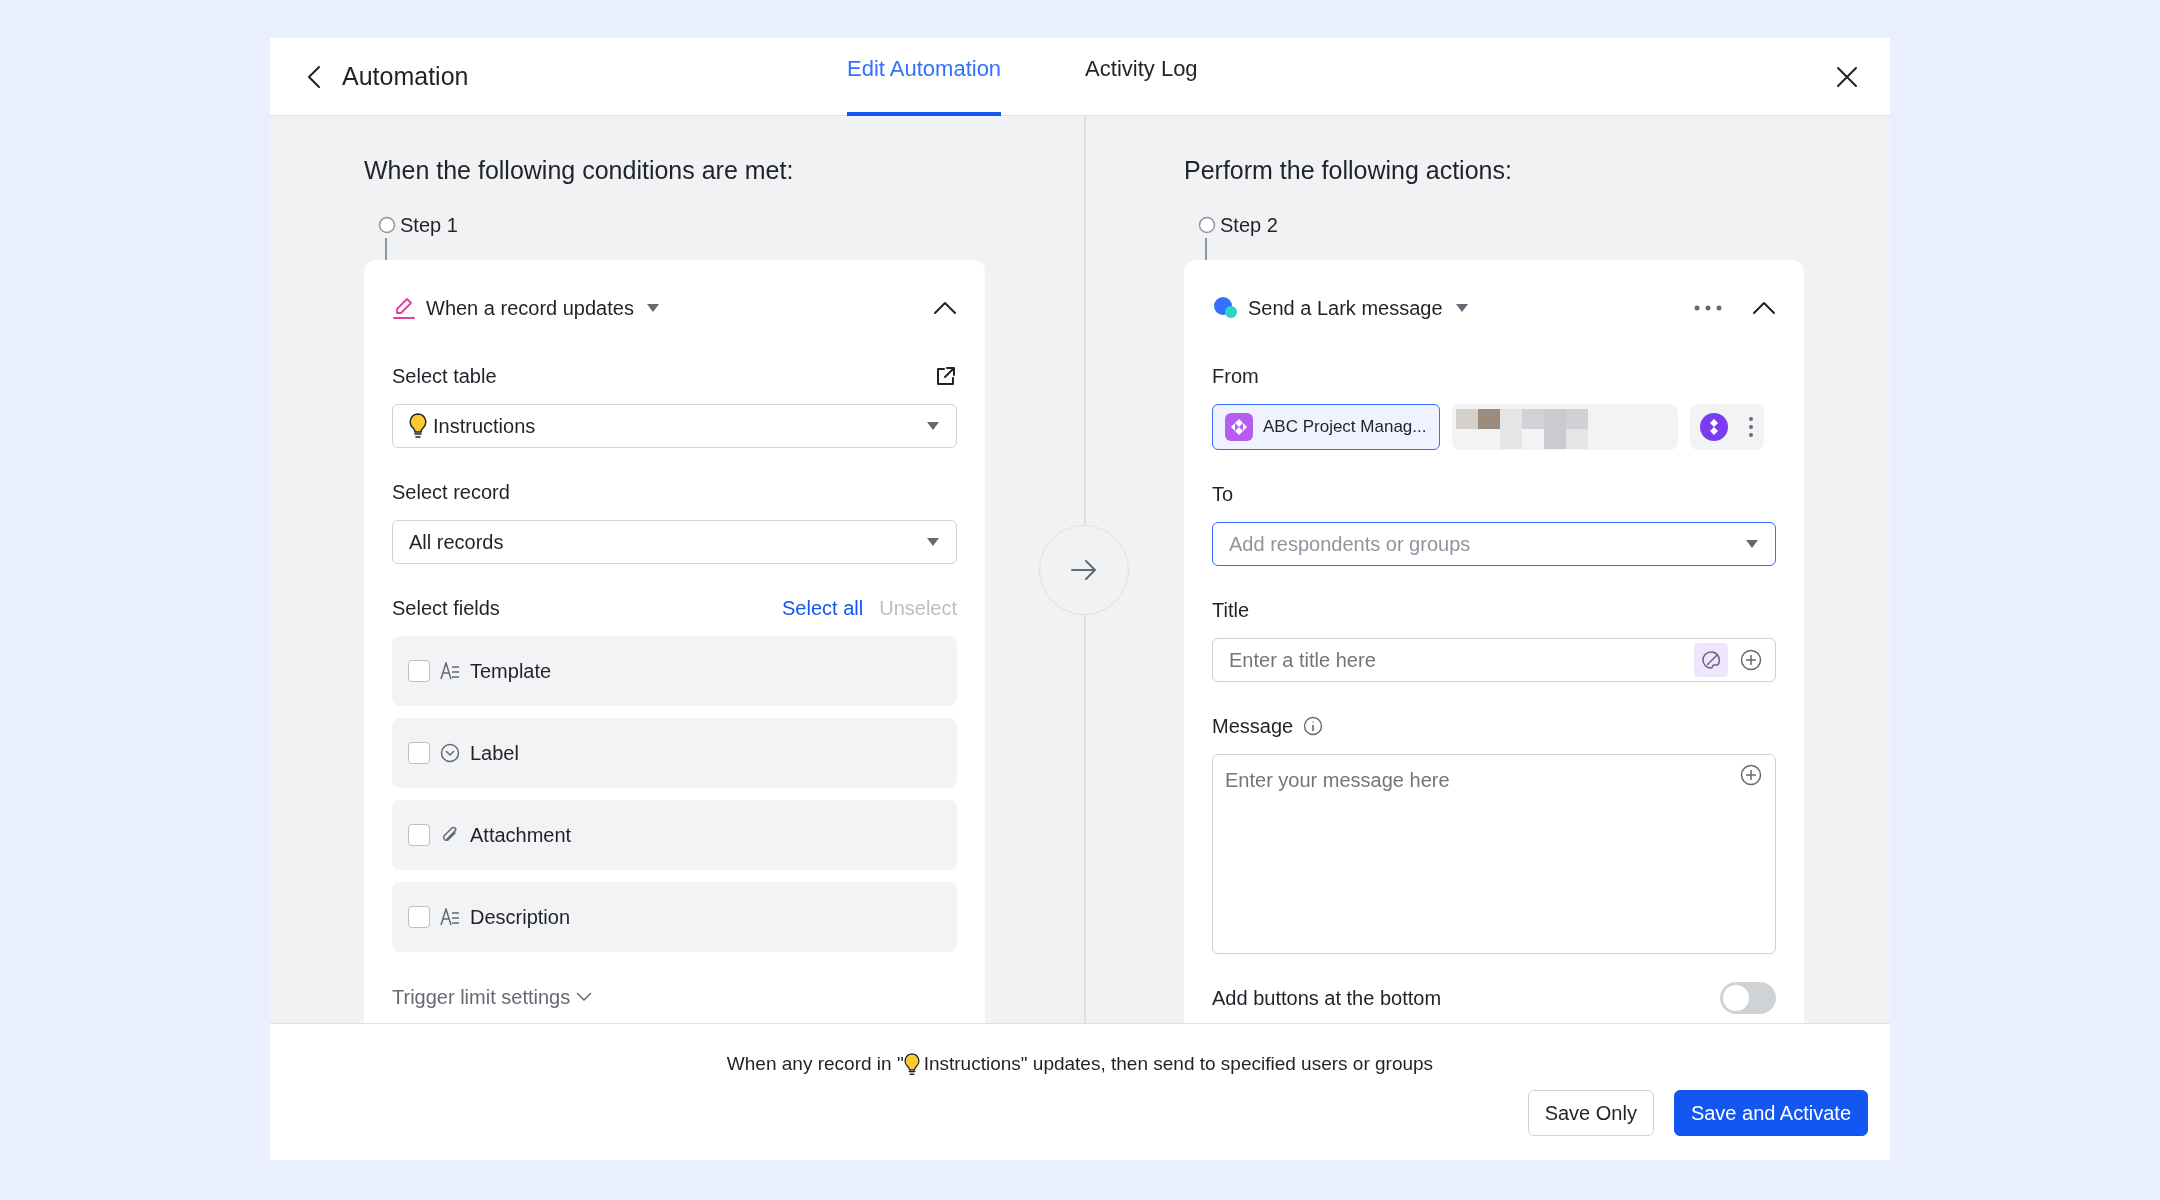 The width and height of the screenshot is (2160, 1200). Describe the element at coordinates (674, 917) in the screenshot. I see `field-row: Description` at that location.